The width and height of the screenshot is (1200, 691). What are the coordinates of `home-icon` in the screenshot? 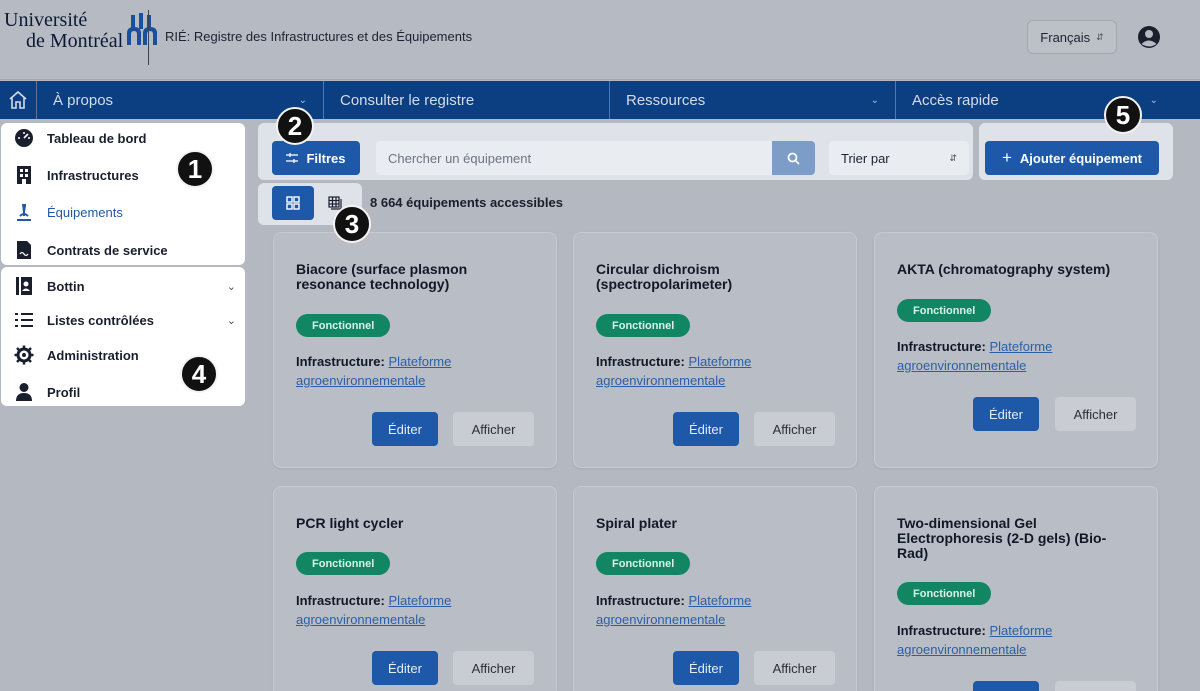 It's located at (18, 99).